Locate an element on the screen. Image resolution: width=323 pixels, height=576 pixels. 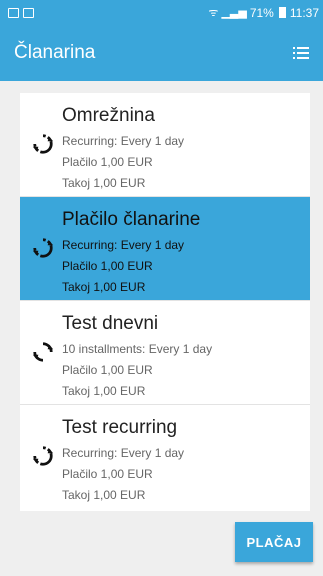
item-title: Plačilo članarine is located at coordinates (131, 219).